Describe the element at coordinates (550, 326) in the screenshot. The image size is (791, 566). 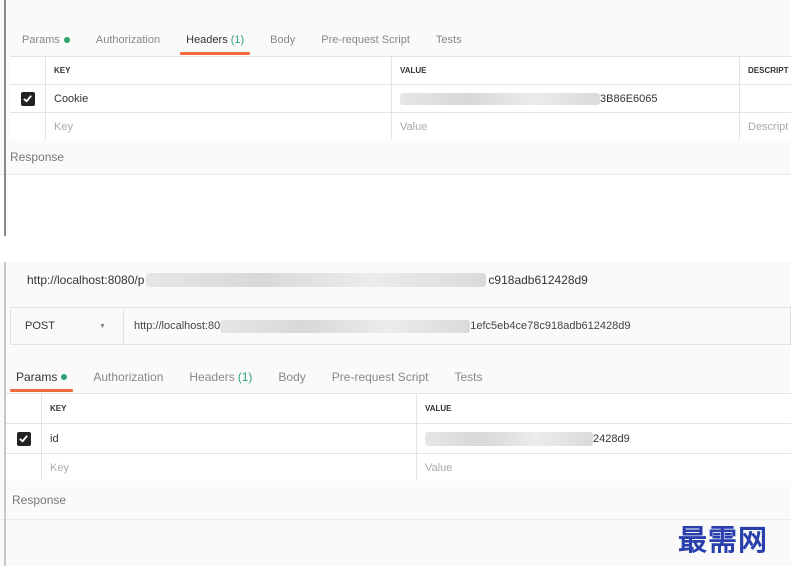
I see `url-input-right: 1efc5eb4ce78c918adb612428d9` at that location.